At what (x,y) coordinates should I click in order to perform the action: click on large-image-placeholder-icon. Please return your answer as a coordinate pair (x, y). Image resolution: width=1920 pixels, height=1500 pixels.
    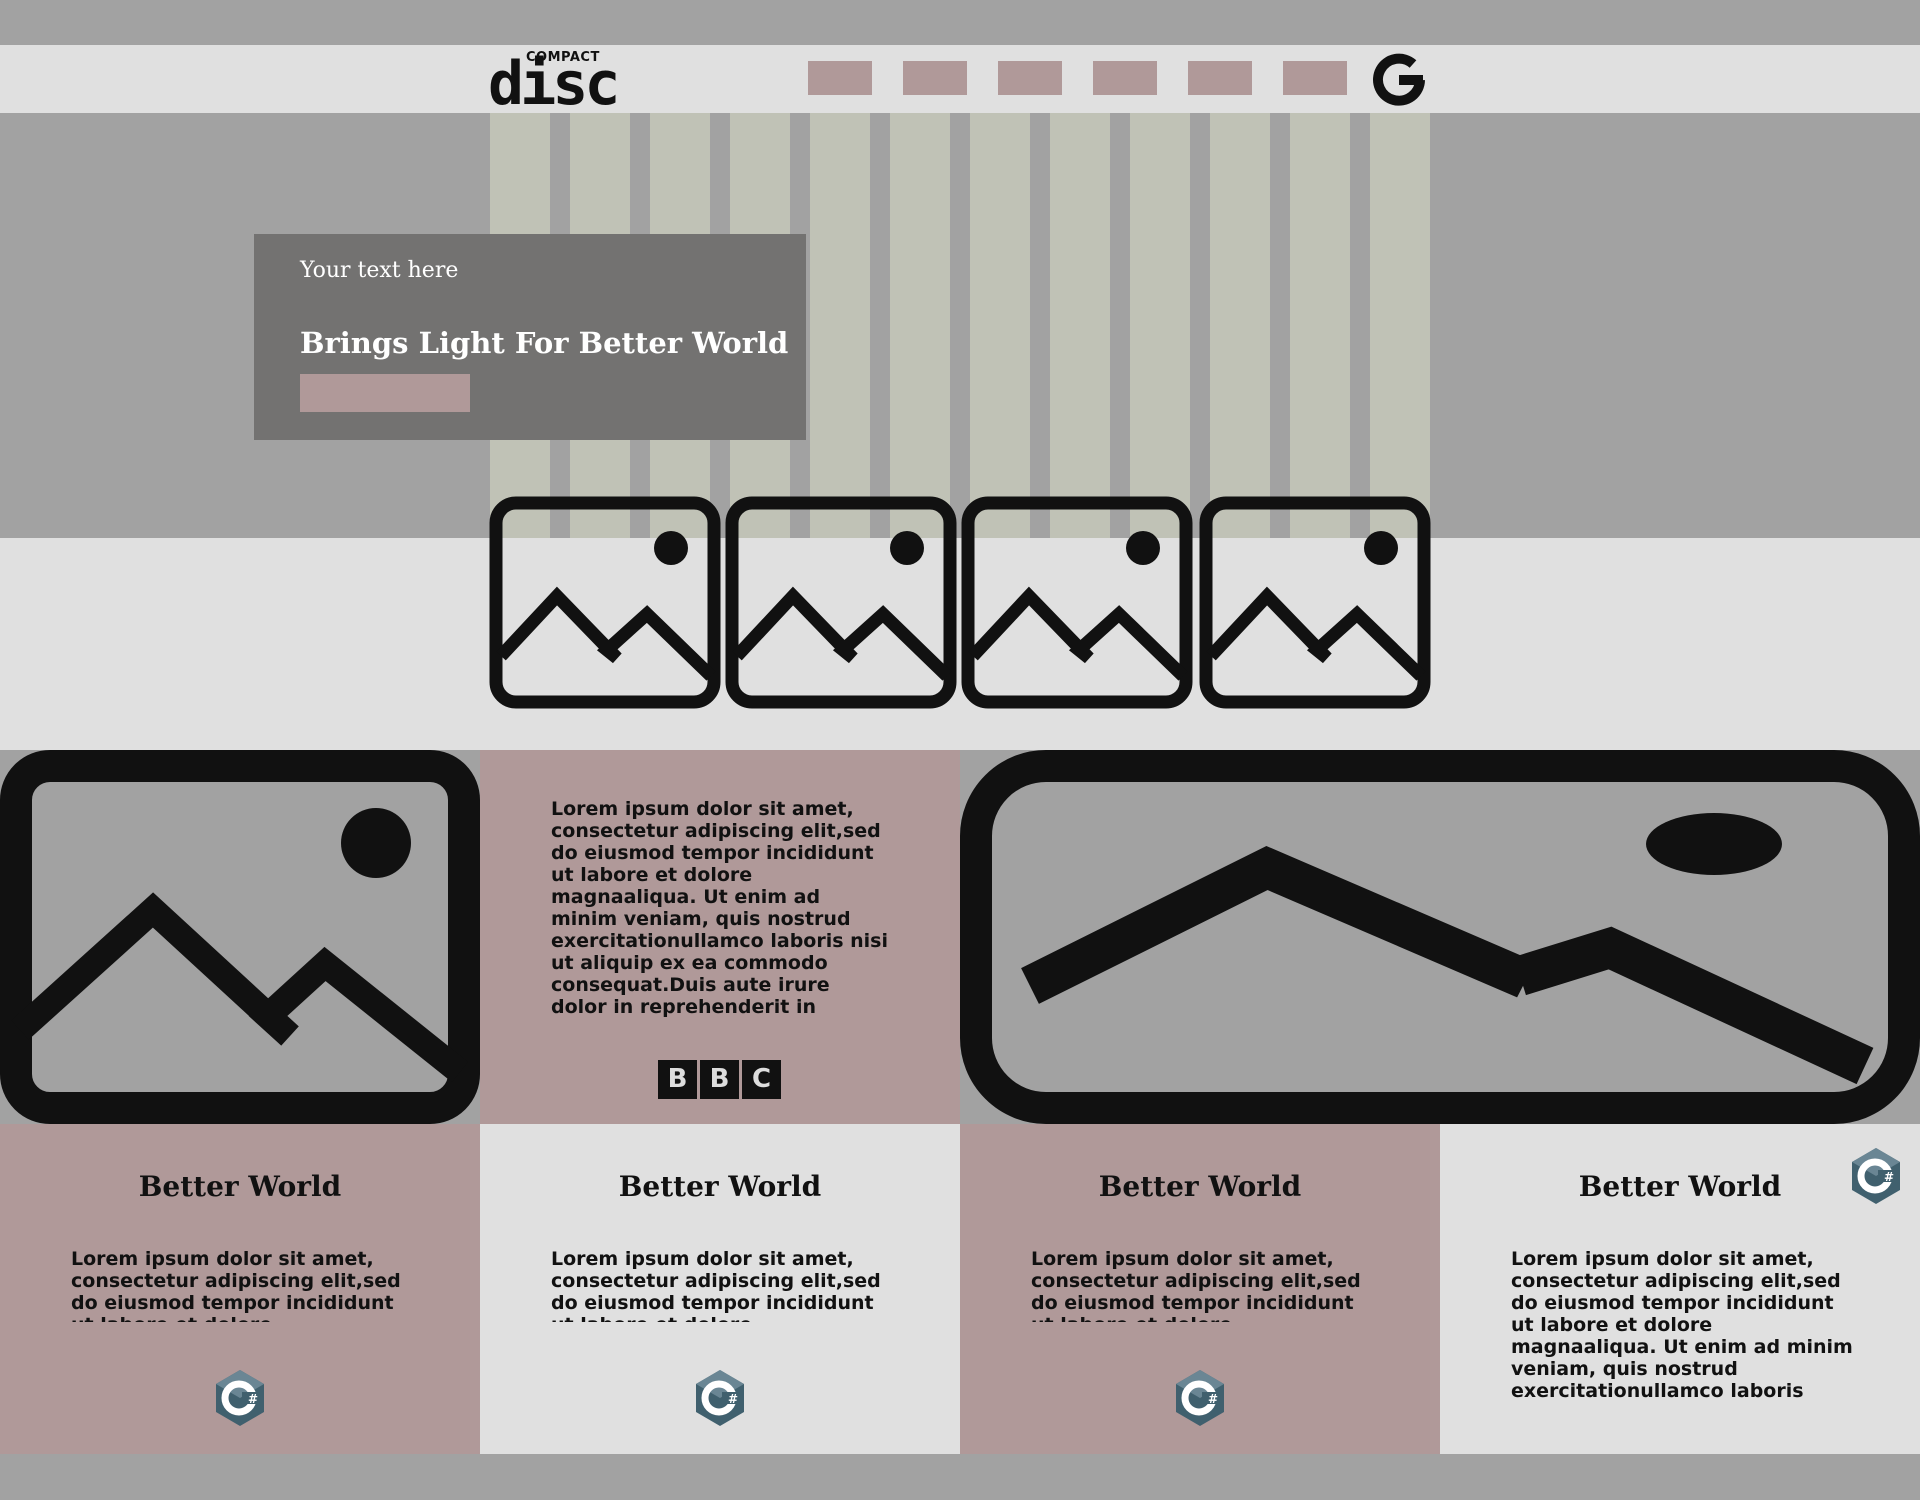
    Looking at the image, I should click on (240, 937).